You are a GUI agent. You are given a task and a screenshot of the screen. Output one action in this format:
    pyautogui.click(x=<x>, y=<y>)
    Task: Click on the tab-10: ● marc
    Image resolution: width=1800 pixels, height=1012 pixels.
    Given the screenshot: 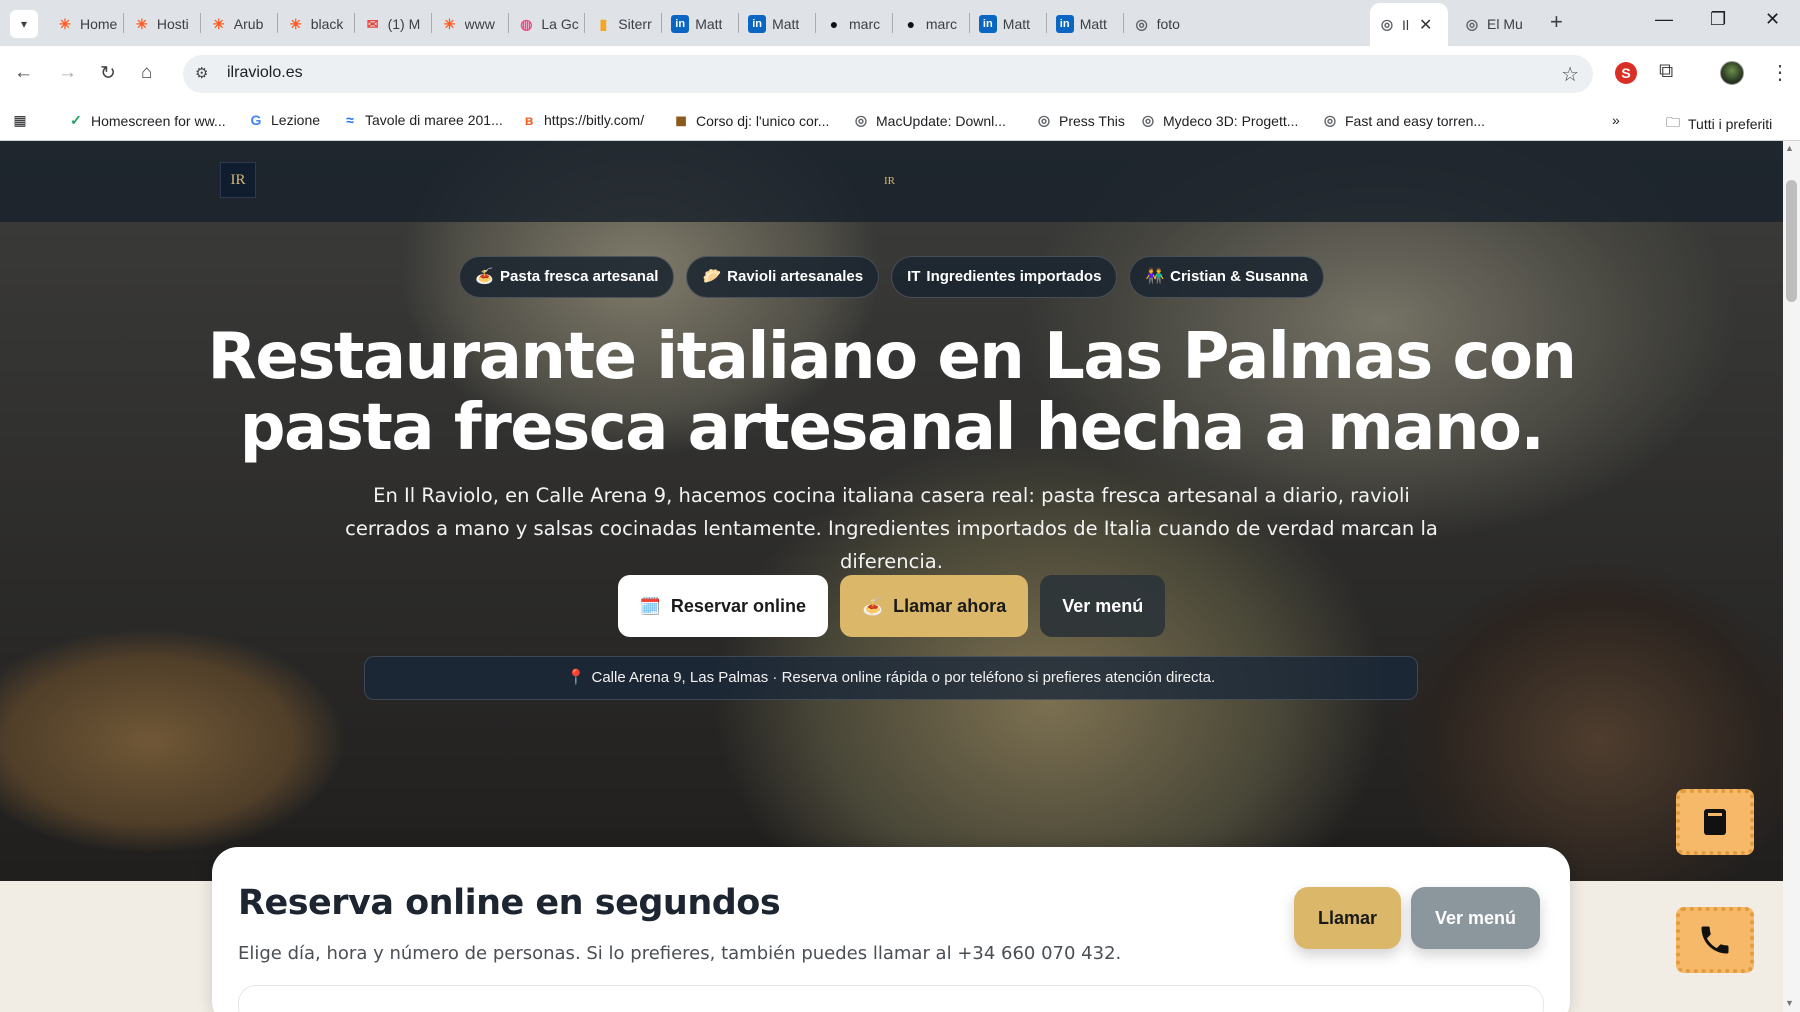 What is the action you would take?
    pyautogui.click(x=852, y=24)
    